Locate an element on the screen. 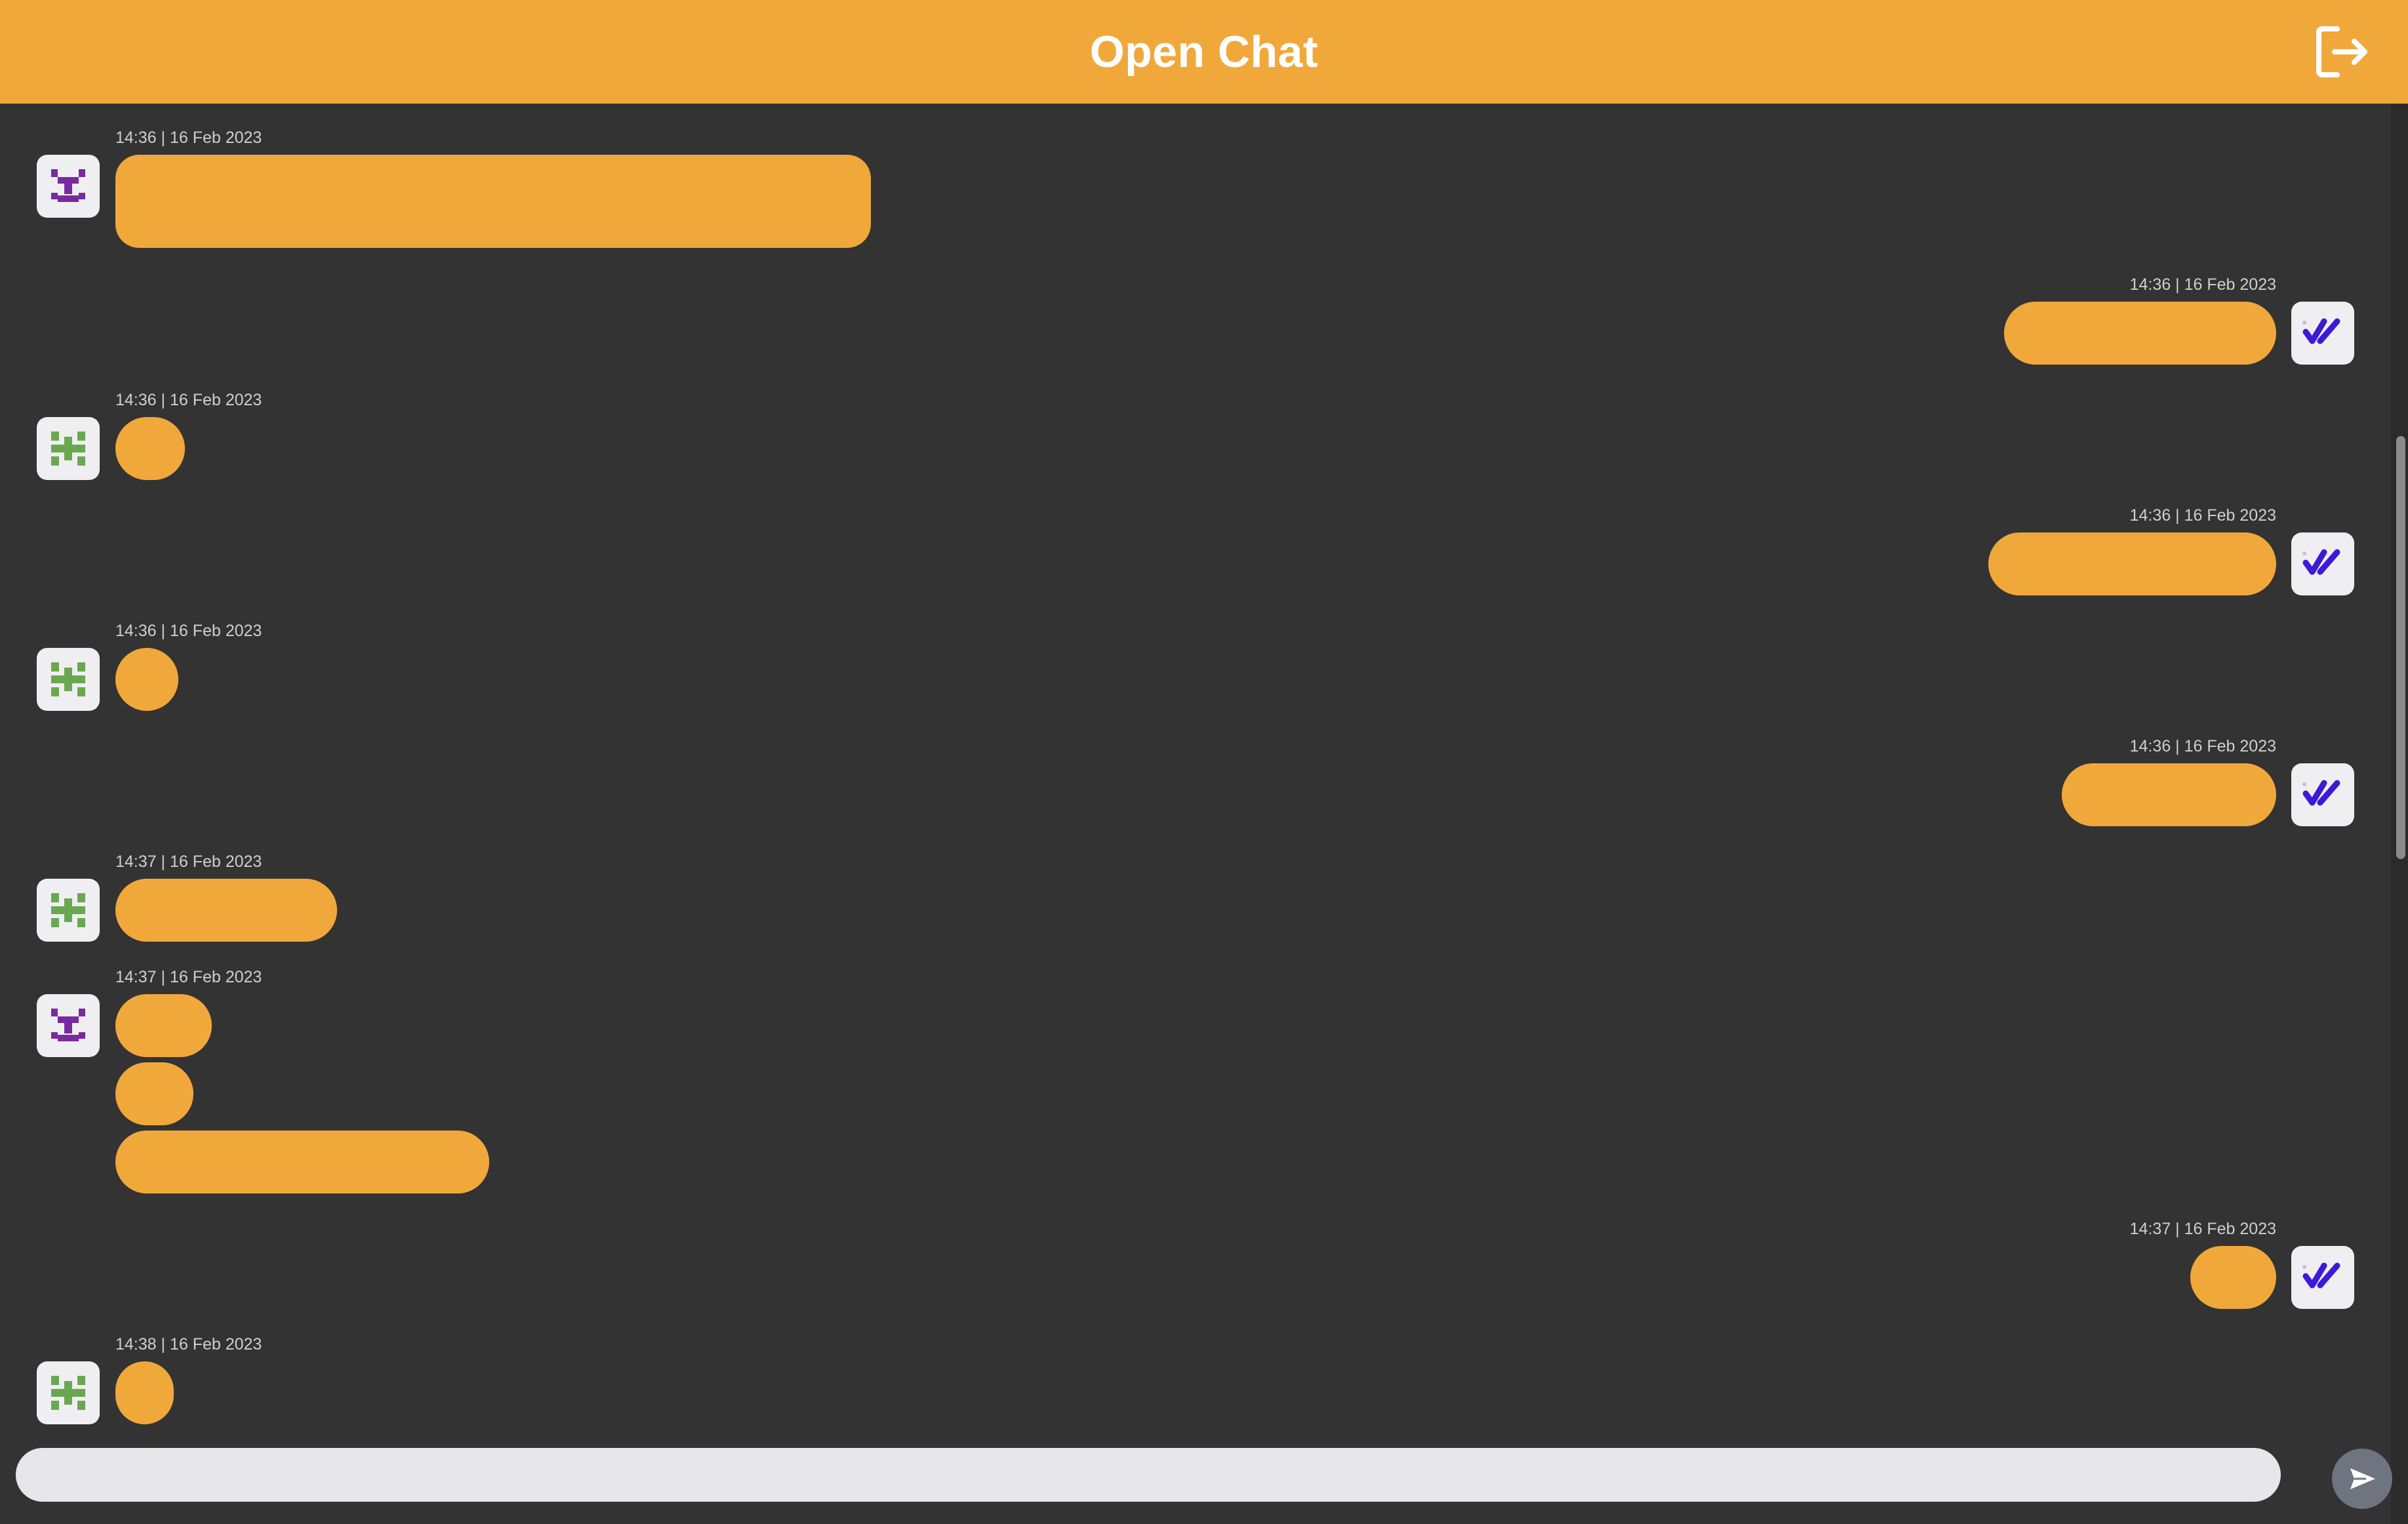  app-header: Open Chat is located at coordinates (1204, 52).